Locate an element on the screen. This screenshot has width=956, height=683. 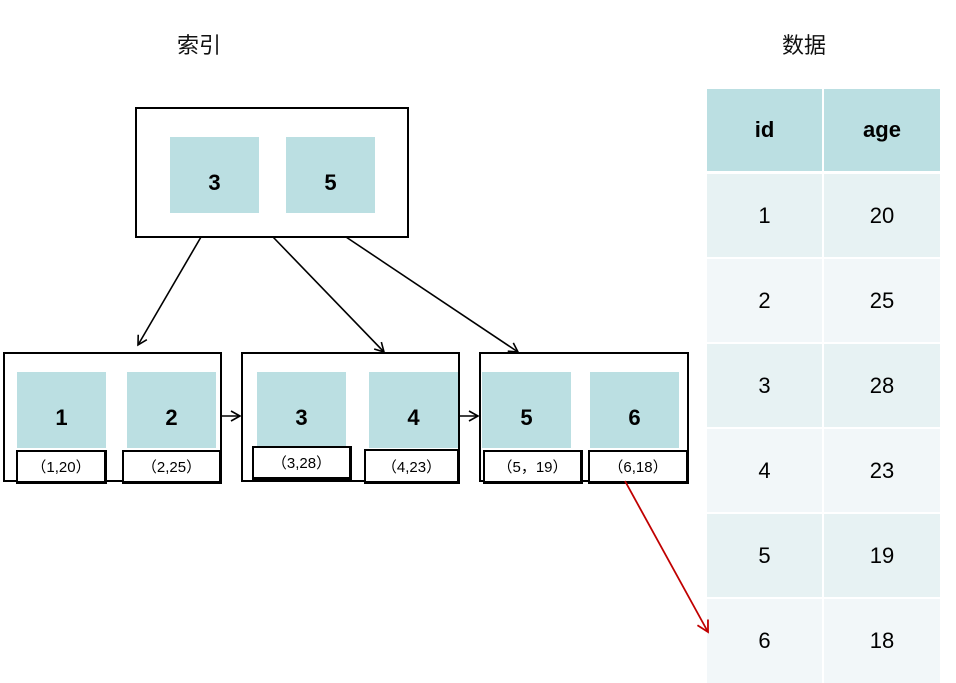
table-cell-age: 23 is located at coordinates (882, 470).